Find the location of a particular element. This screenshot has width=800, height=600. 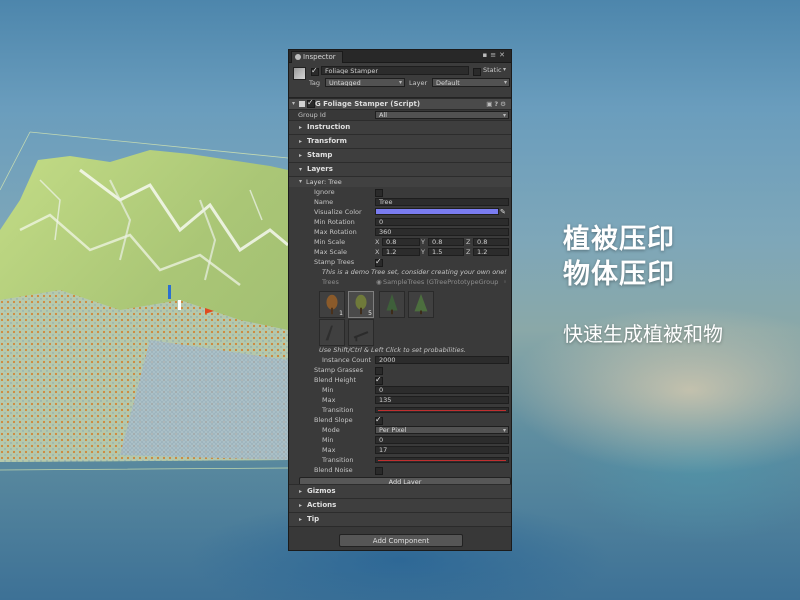

thumb-count: 1 is located at coordinates (341, 313).